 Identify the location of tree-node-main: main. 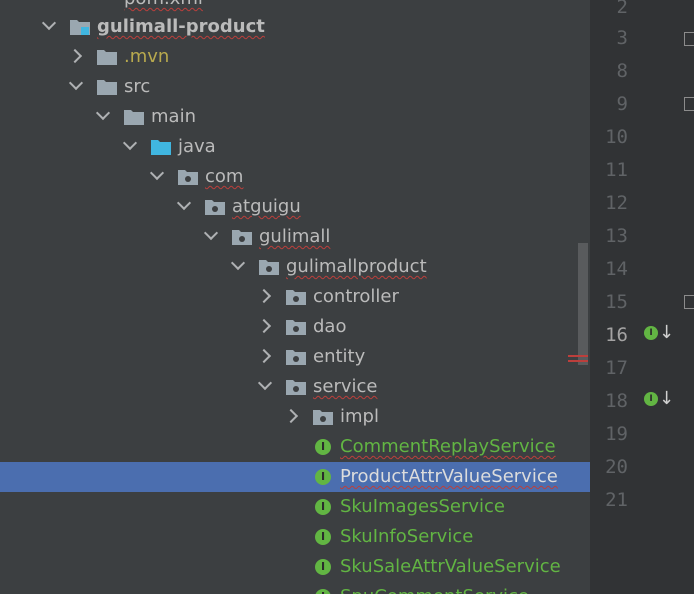
(295, 117).